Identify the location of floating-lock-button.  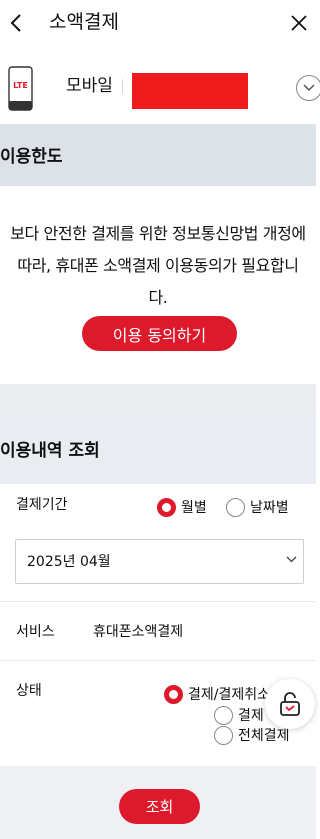
(290, 704).